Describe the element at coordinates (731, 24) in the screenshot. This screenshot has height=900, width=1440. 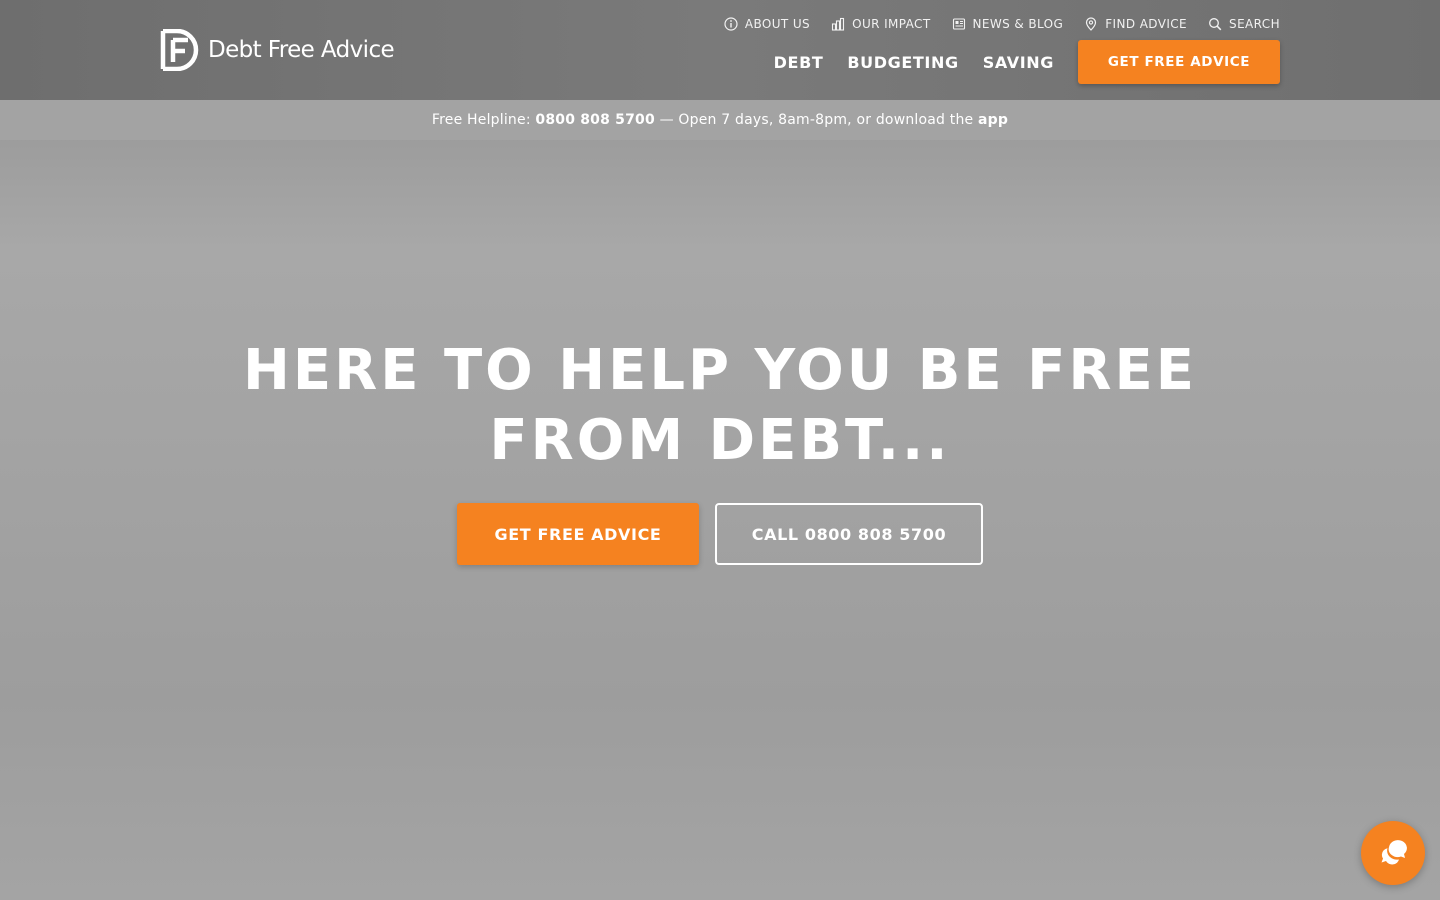
I see `info-icon` at that location.